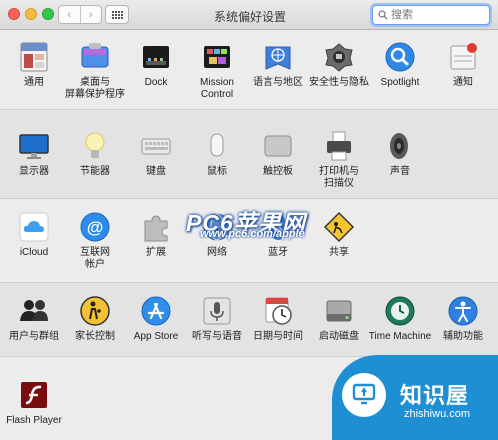 The width and height of the screenshot is (498, 440). I want to click on pref-label: 安全性与隐私, so click(339, 82).